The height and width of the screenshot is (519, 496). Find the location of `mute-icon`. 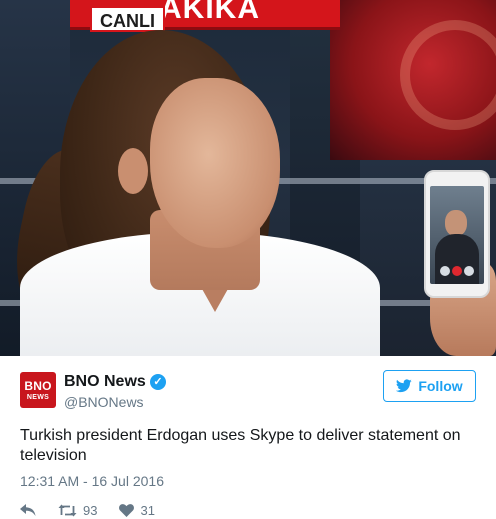

mute-icon is located at coordinates (445, 271).